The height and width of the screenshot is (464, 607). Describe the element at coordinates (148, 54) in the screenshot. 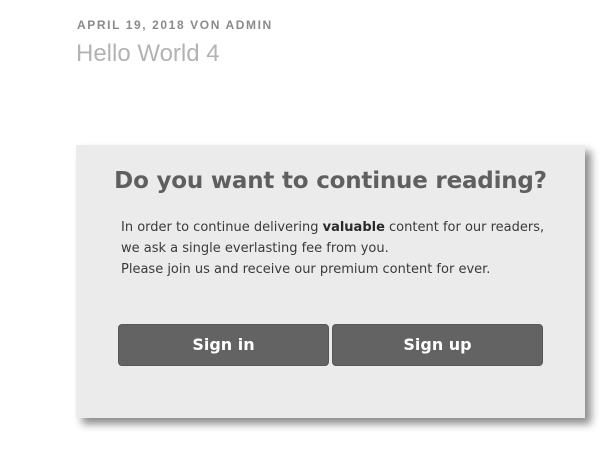

I see `post-title: Hello World 4` at that location.